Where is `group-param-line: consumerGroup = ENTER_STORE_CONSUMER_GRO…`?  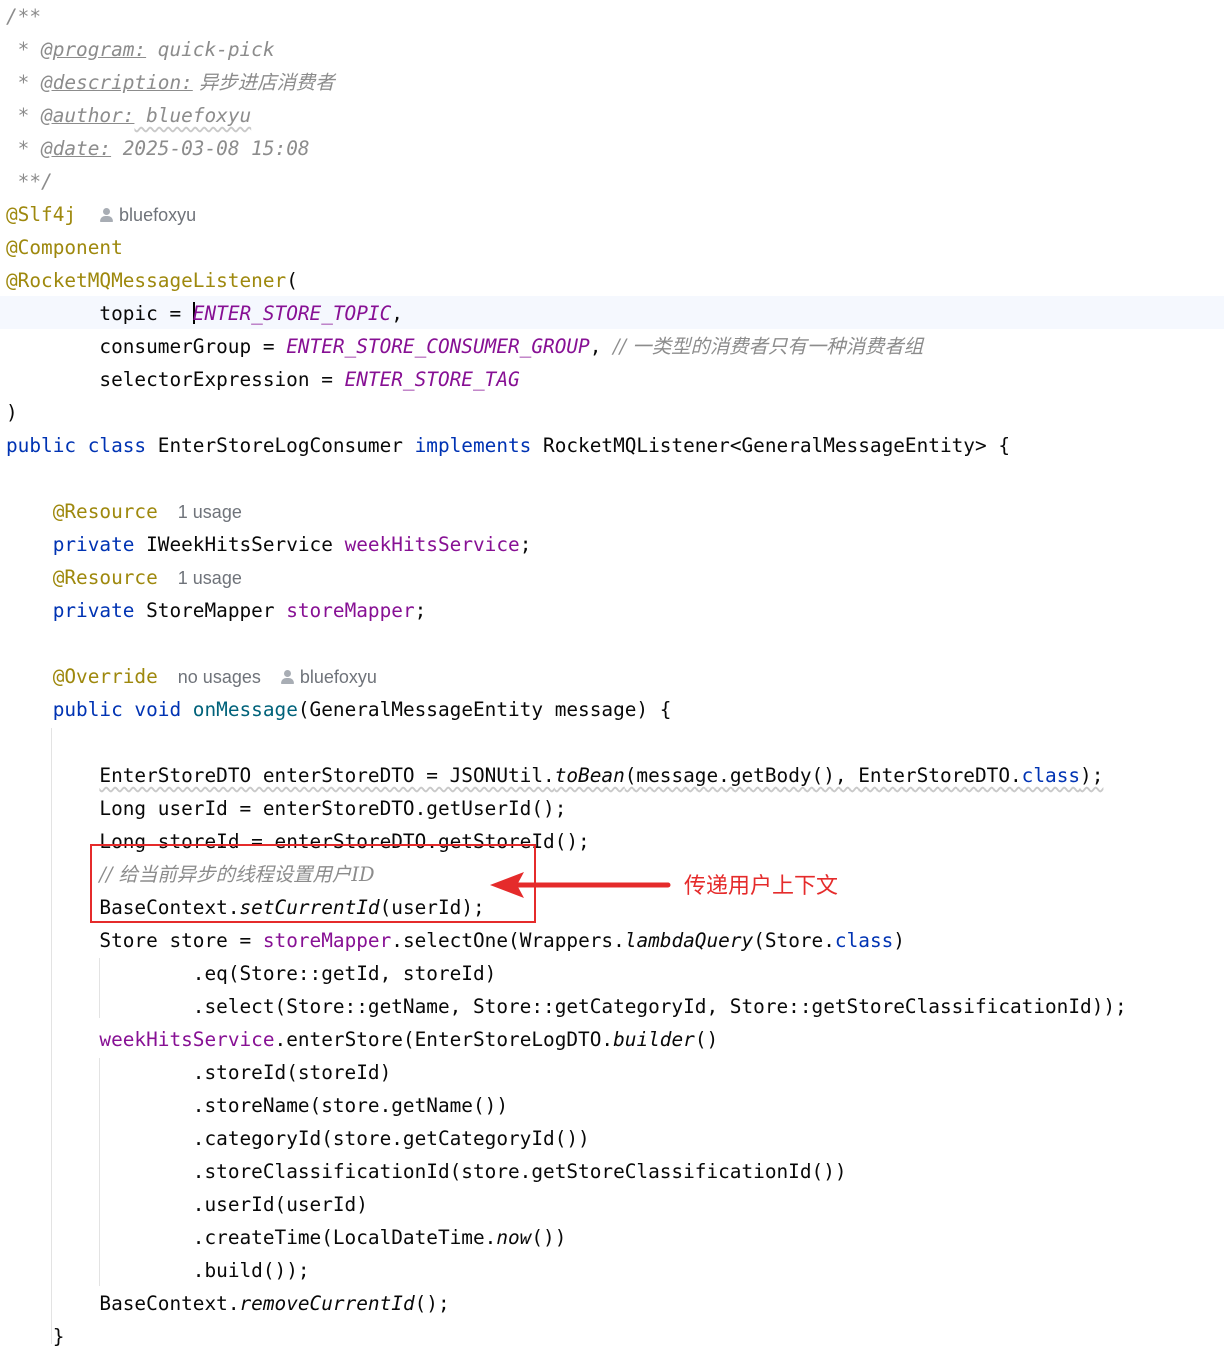
group-param-line: consumerGroup = ENTER_STORE_CONSUMER_GRO… is located at coordinates (464, 346).